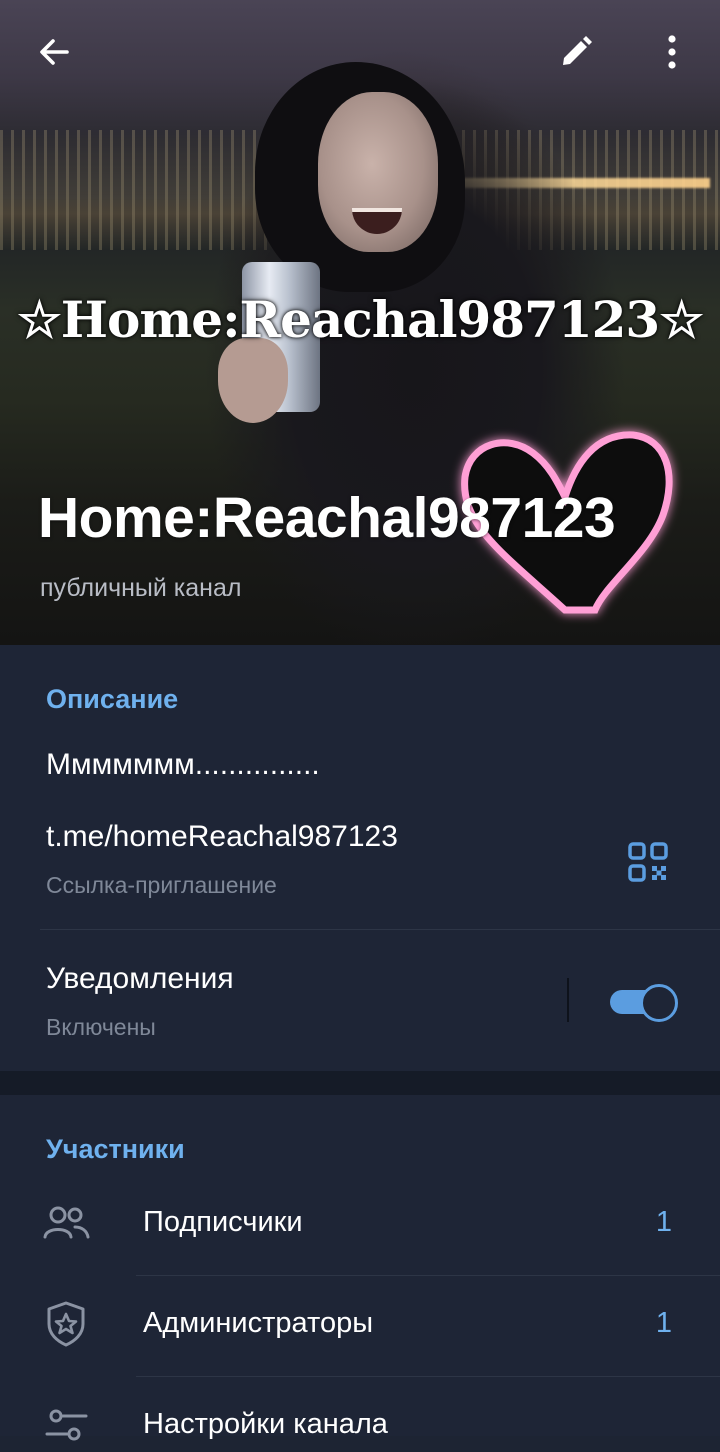 The height and width of the screenshot is (1452, 720). Describe the element at coordinates (112, 699) in the screenshot. I see `description-section-title: Описание` at that location.